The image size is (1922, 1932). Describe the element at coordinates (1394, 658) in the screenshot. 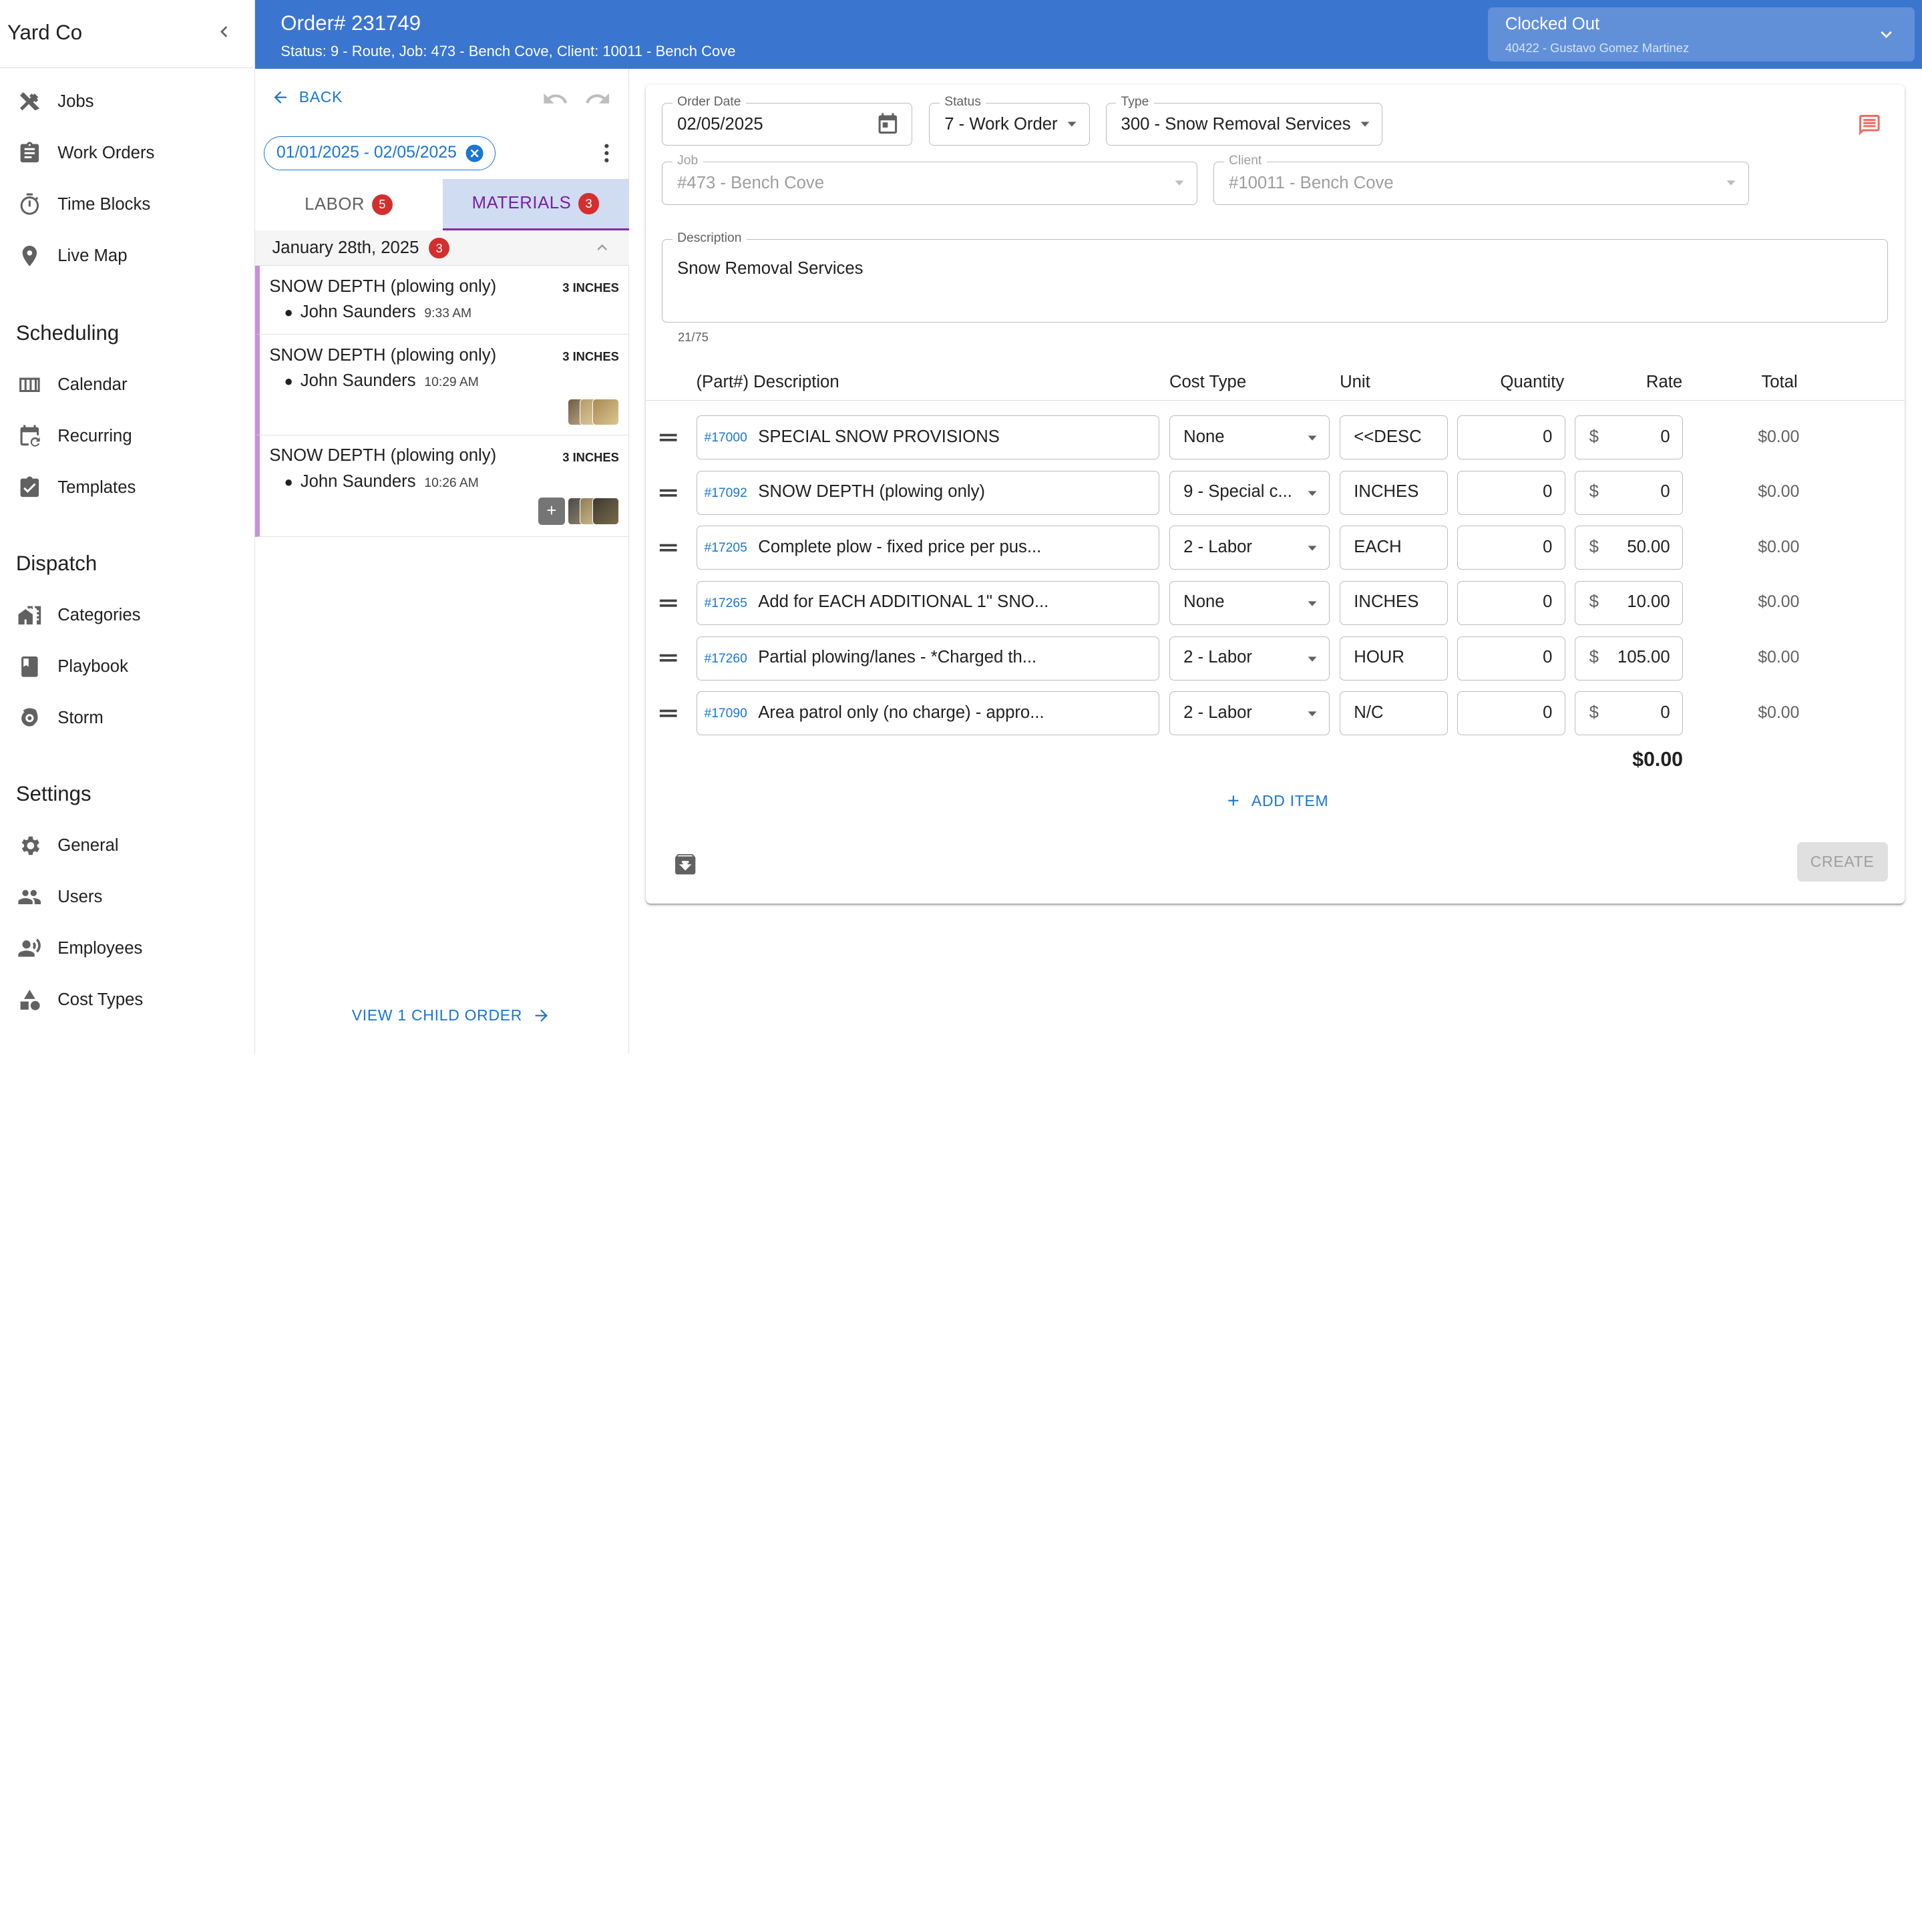

I see `unit-field: HOUR` at that location.